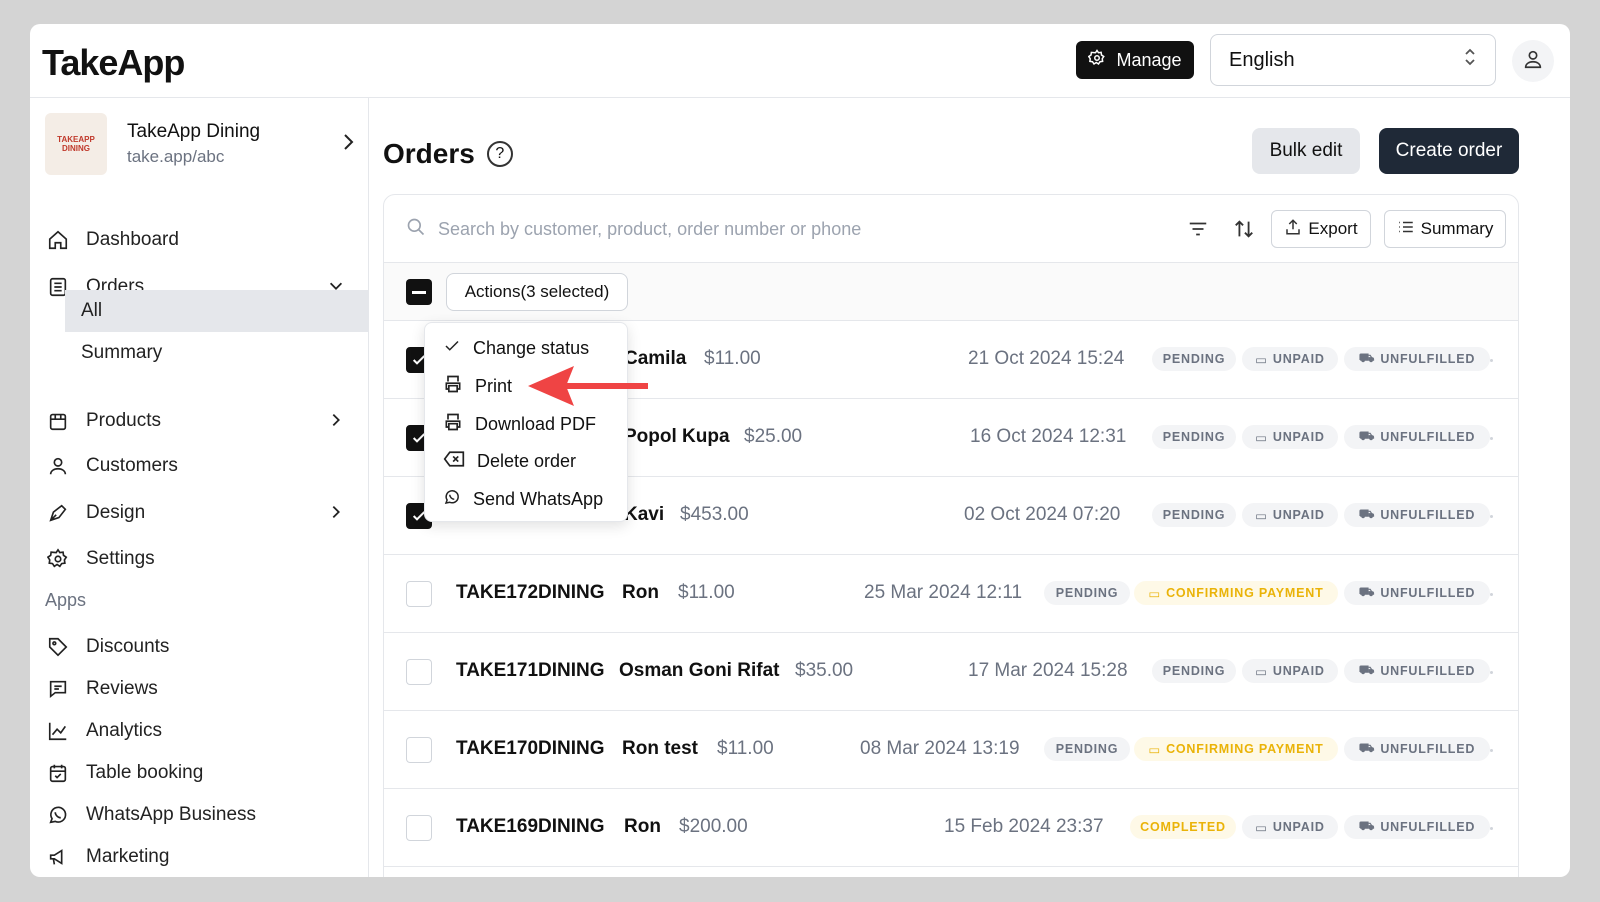 The height and width of the screenshot is (902, 1600). Describe the element at coordinates (200, 731) in the screenshot. I see `sidebar-item-analytics: Analytics` at that location.